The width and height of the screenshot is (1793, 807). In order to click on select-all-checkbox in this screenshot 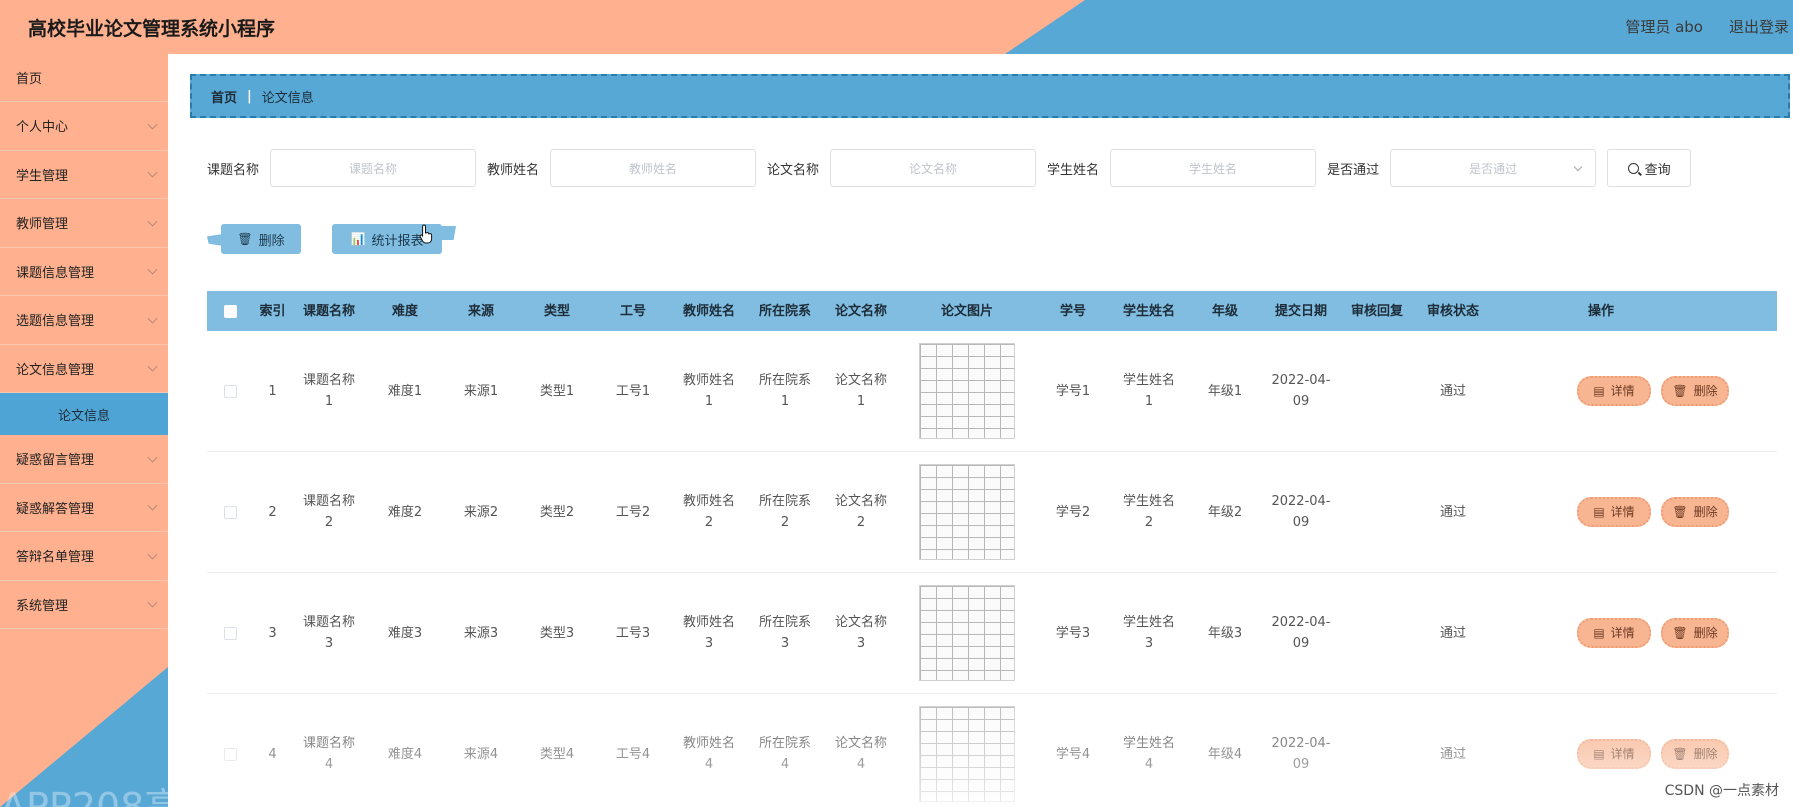, I will do `click(230, 311)`.